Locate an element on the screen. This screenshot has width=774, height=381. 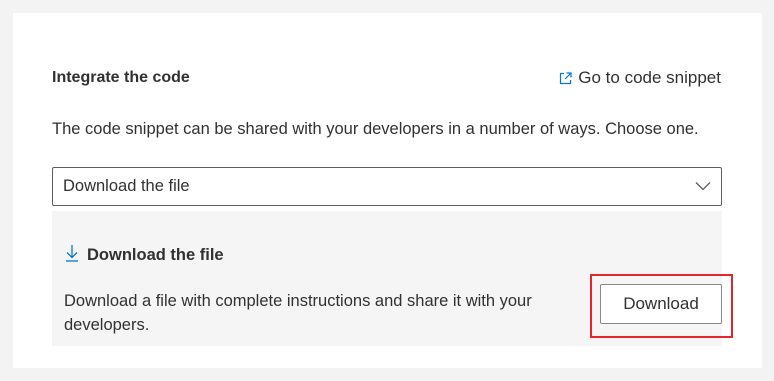
sharing-method-dropdown: Download the file is located at coordinates (387, 186).